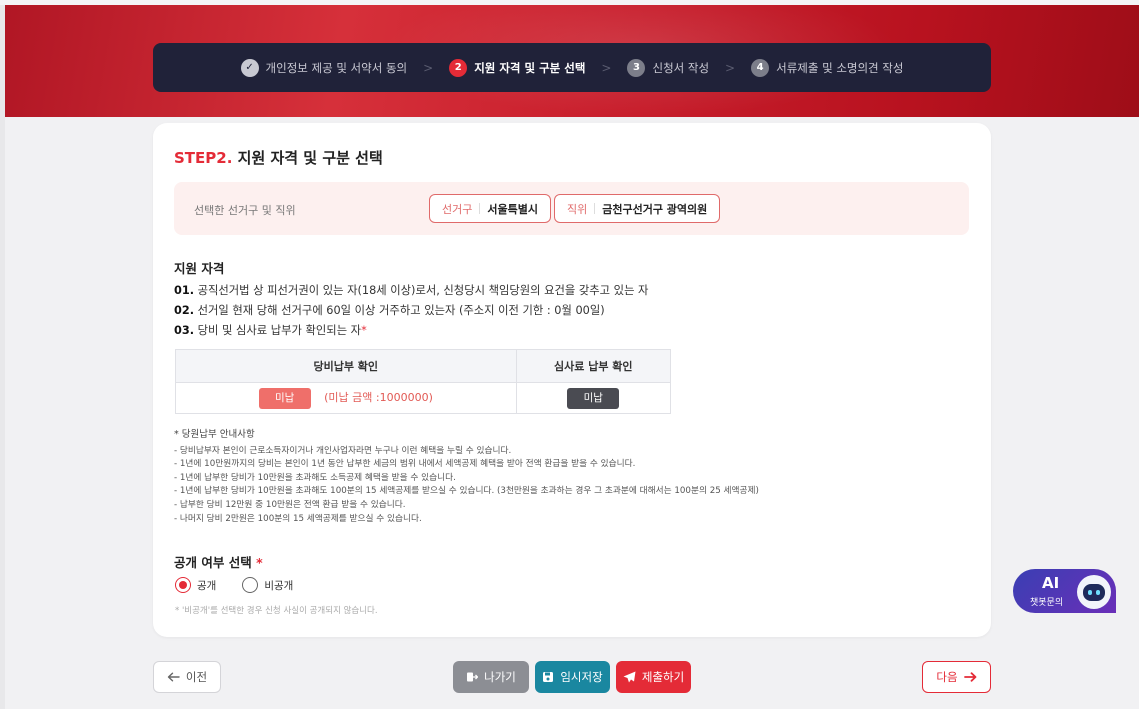 The image size is (1139, 709). I want to click on step-prefix: STEP2., so click(203, 158).